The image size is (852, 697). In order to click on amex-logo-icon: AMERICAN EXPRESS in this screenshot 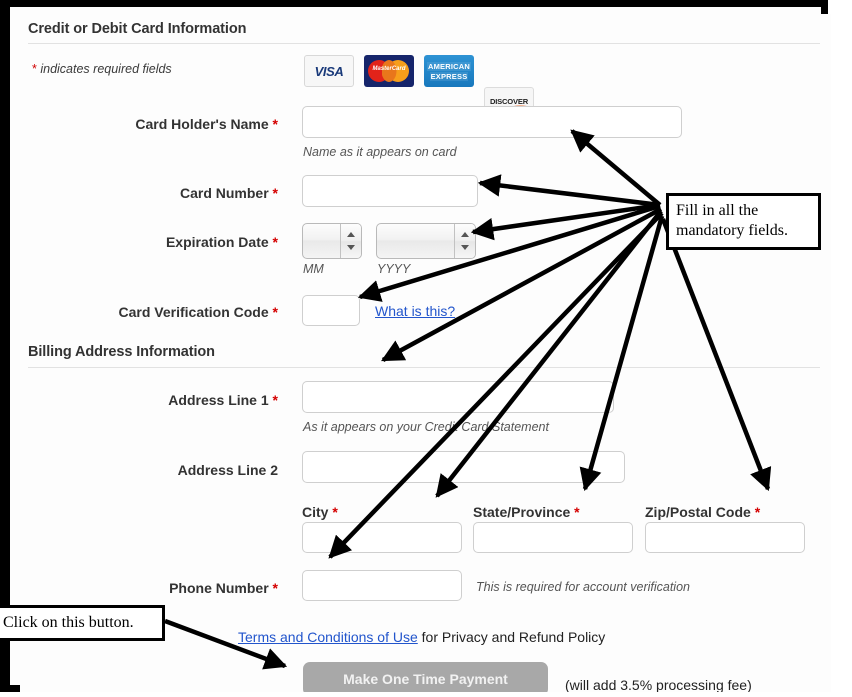, I will do `click(449, 71)`.